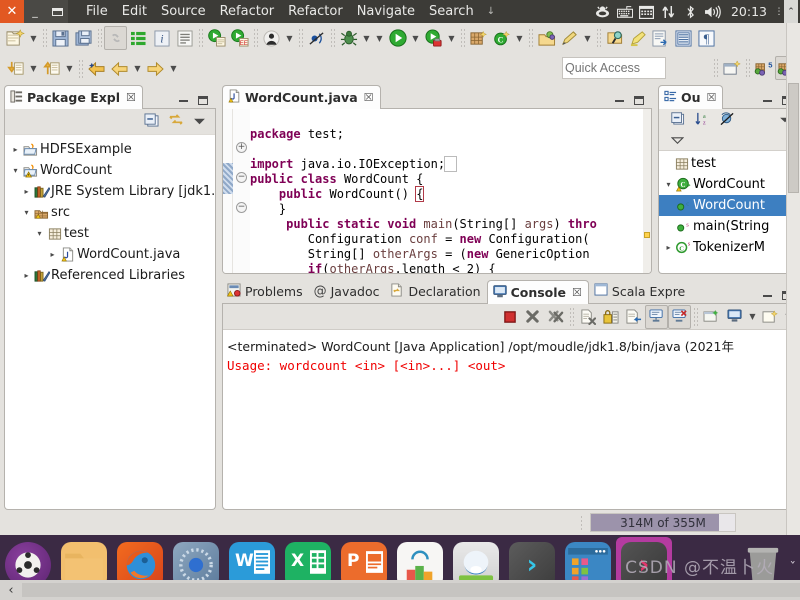  I want to click on menu-item-navigate: Navigate, so click(386, 11).